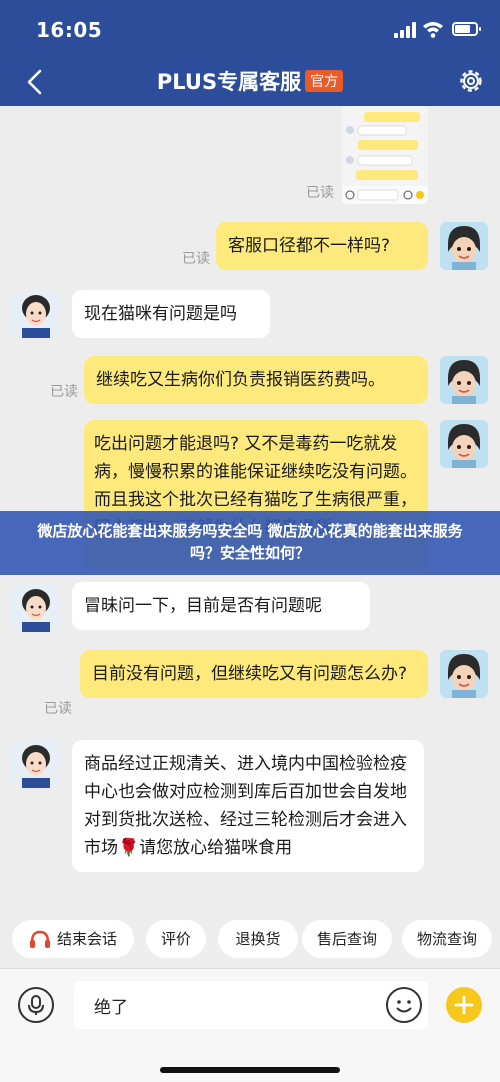  Describe the element at coordinates (324, 81) in the screenshot. I see `official-badge: 官方` at that location.